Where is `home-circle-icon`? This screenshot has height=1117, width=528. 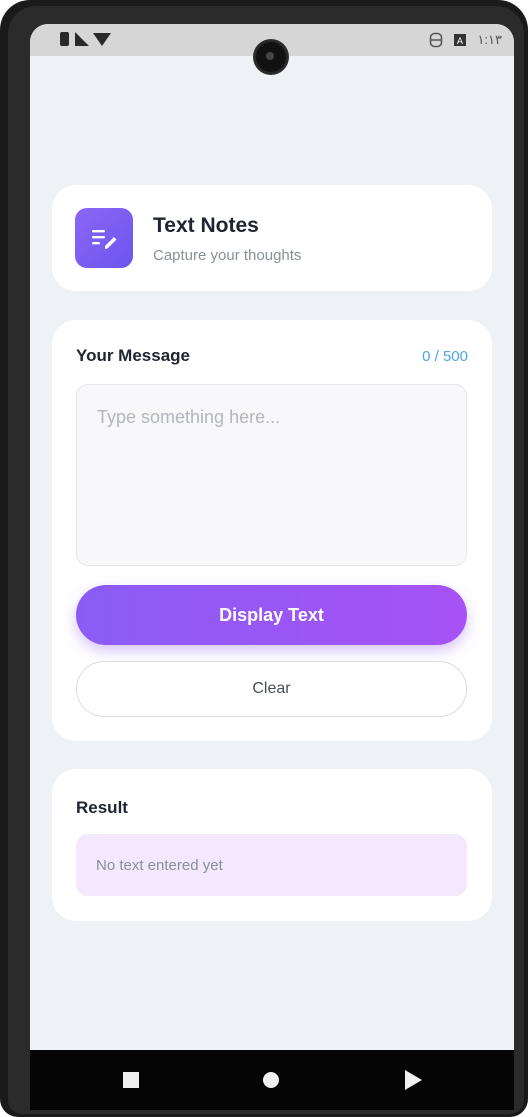 home-circle-icon is located at coordinates (271, 1080).